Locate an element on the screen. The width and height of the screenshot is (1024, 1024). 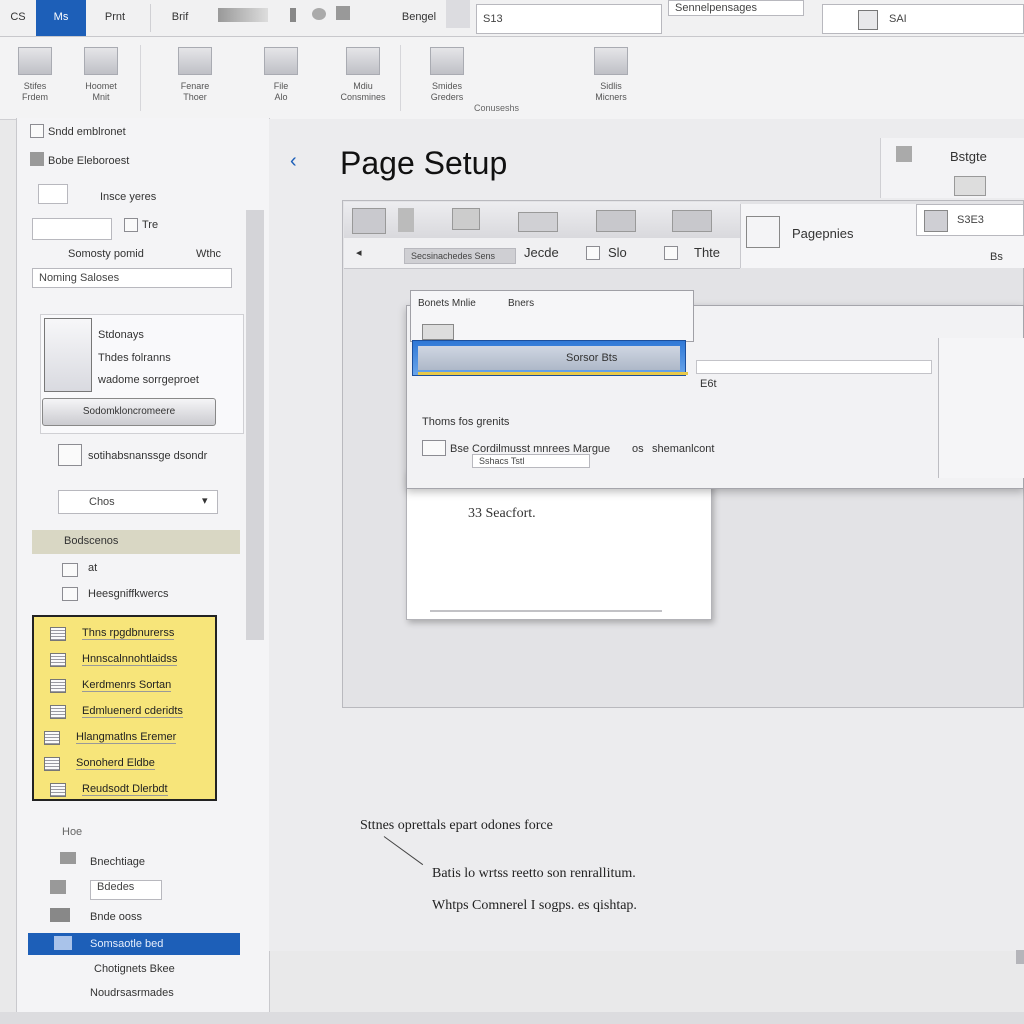
left-item-1: Sndd emblronet is located at coordinates (87, 132).